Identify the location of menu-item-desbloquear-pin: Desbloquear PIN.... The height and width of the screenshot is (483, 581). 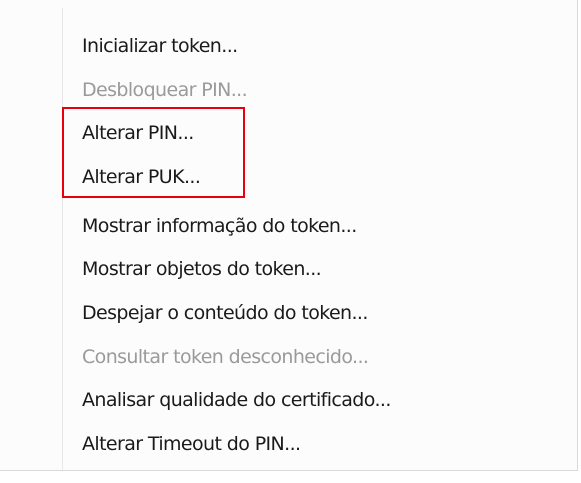
(165, 90).